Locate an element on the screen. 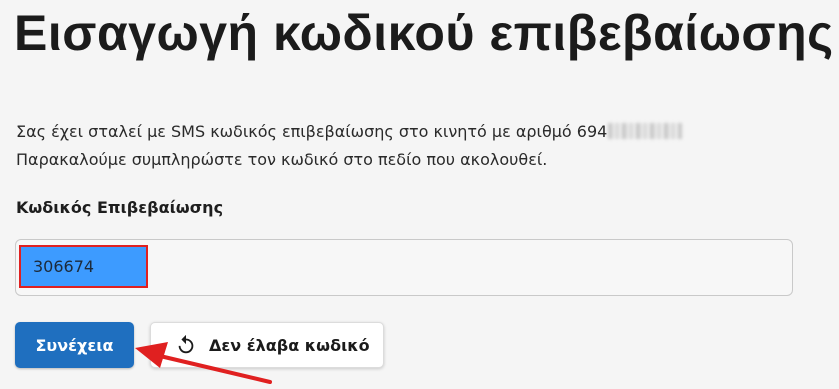  code-input: 306674 is located at coordinates (404, 267).